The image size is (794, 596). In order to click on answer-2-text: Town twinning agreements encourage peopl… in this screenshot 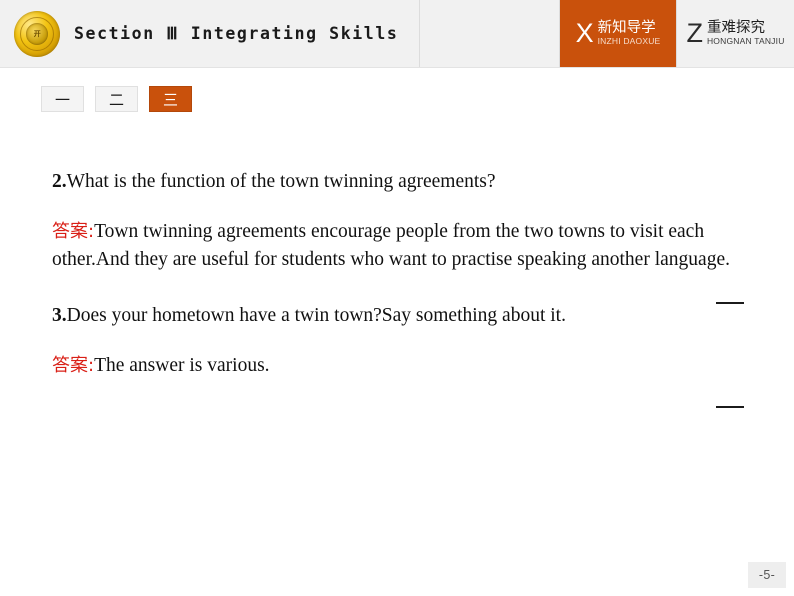, I will do `click(391, 245)`.